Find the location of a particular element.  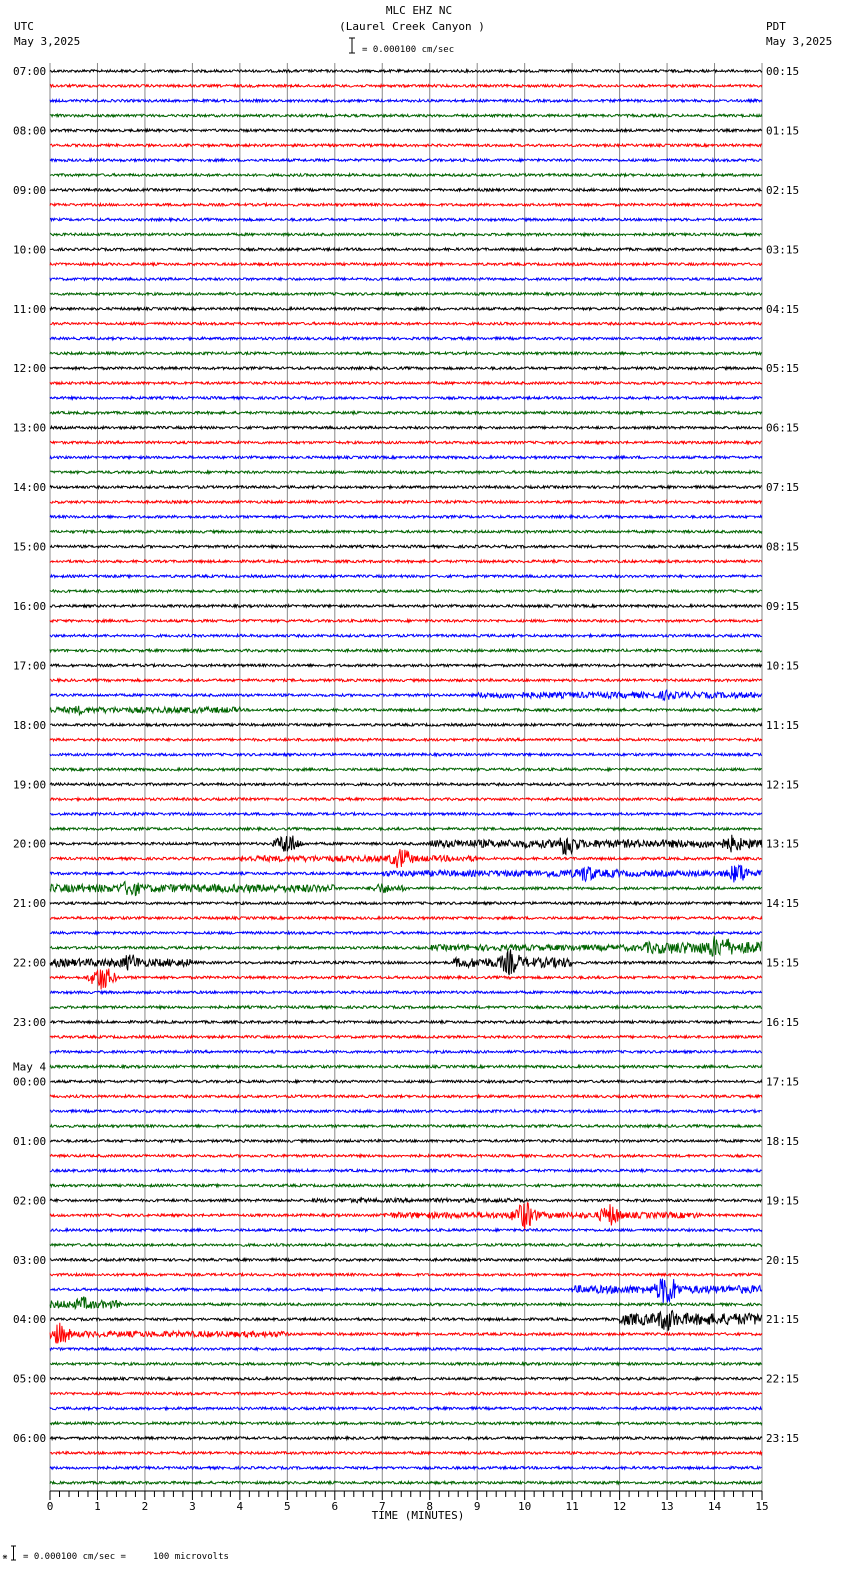

x-tick-label: 4 is located at coordinates (240, 1506).